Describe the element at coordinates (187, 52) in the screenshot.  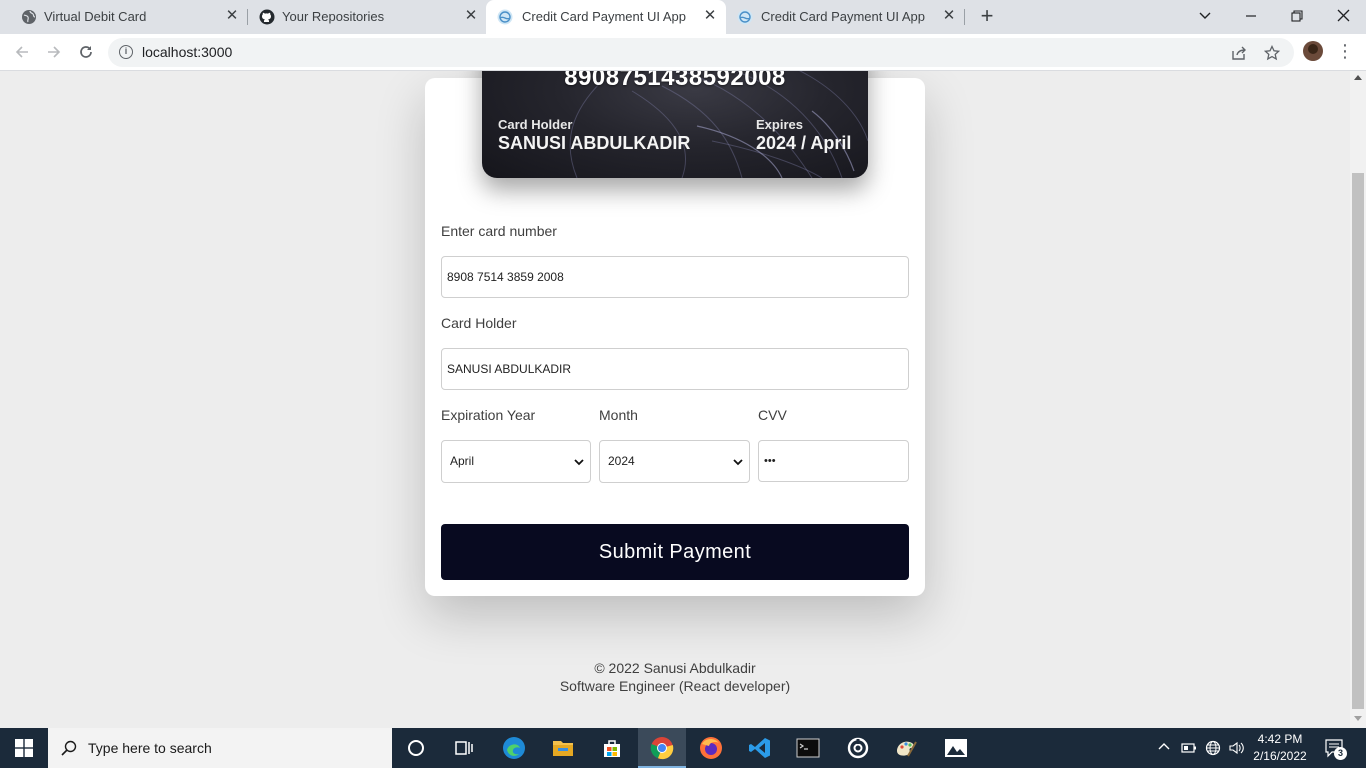
I see `url-text: localhost:3000` at that location.